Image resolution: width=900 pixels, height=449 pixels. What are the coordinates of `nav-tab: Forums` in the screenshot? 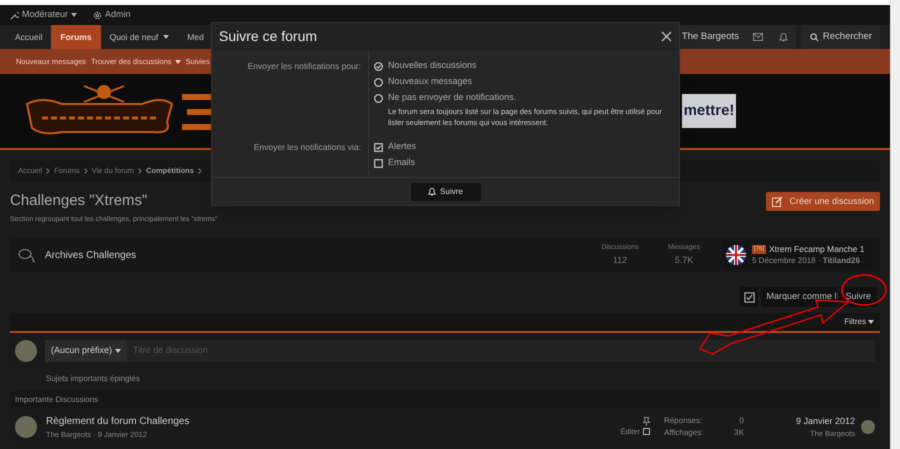 It's located at (76, 37).